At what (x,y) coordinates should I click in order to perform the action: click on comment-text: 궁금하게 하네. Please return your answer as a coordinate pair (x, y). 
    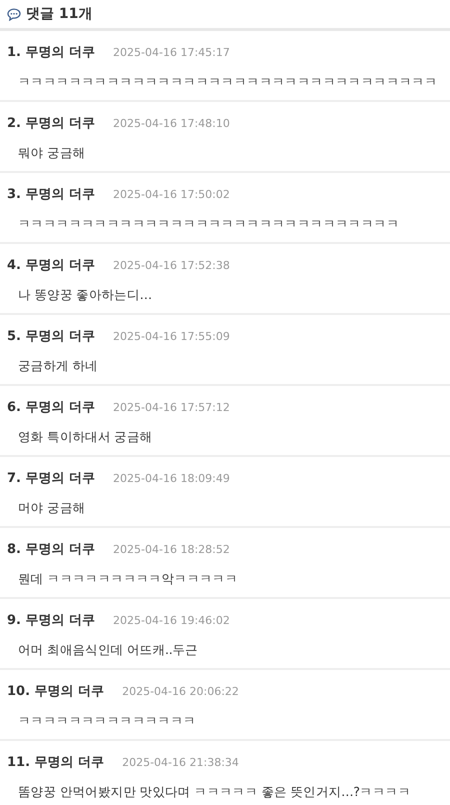
    Looking at the image, I should click on (58, 366).